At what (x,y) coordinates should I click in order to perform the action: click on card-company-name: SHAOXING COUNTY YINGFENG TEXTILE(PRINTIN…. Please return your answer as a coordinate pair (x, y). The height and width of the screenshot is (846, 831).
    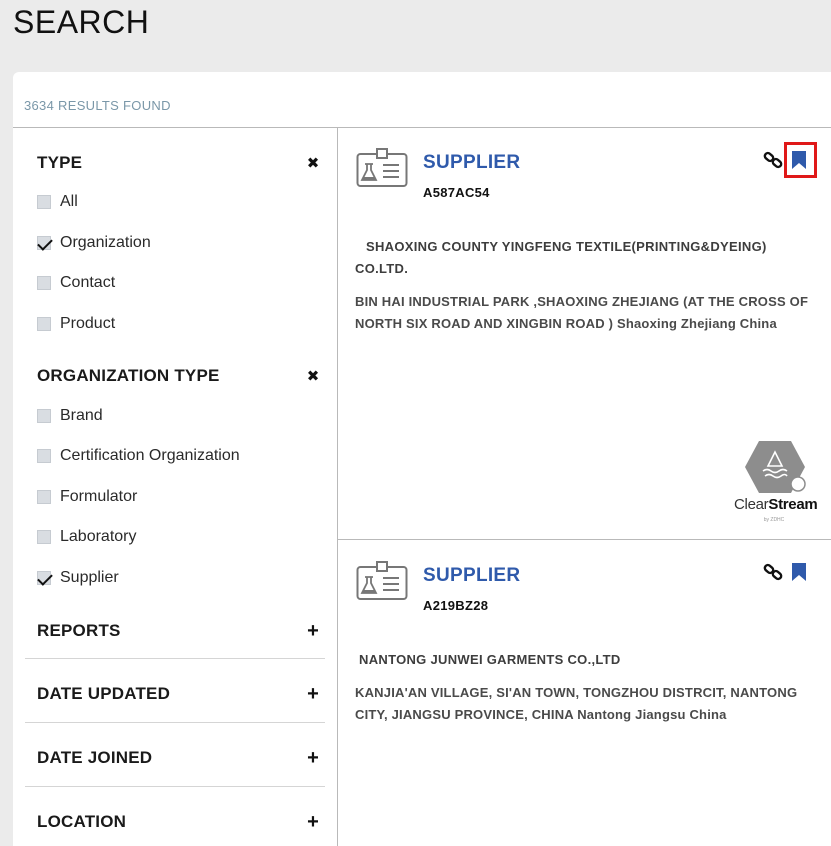
    Looking at the image, I should click on (561, 257).